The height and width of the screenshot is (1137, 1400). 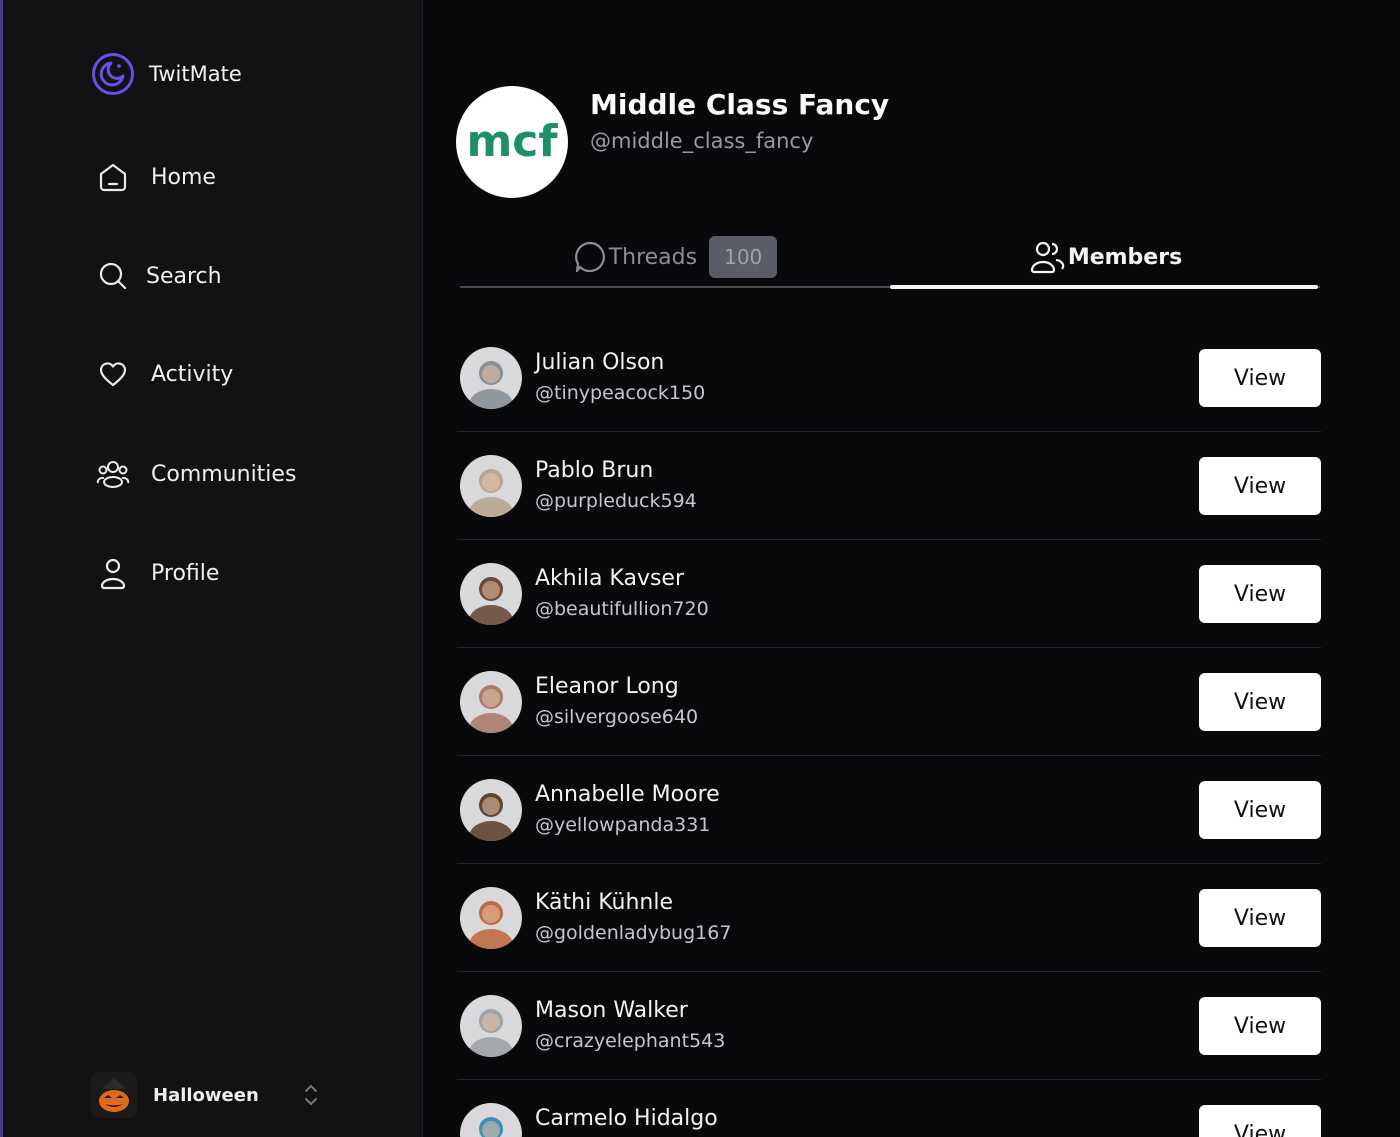 What do you see at coordinates (311, 1095) in the screenshot?
I see `chevron-up-down-icon` at bounding box center [311, 1095].